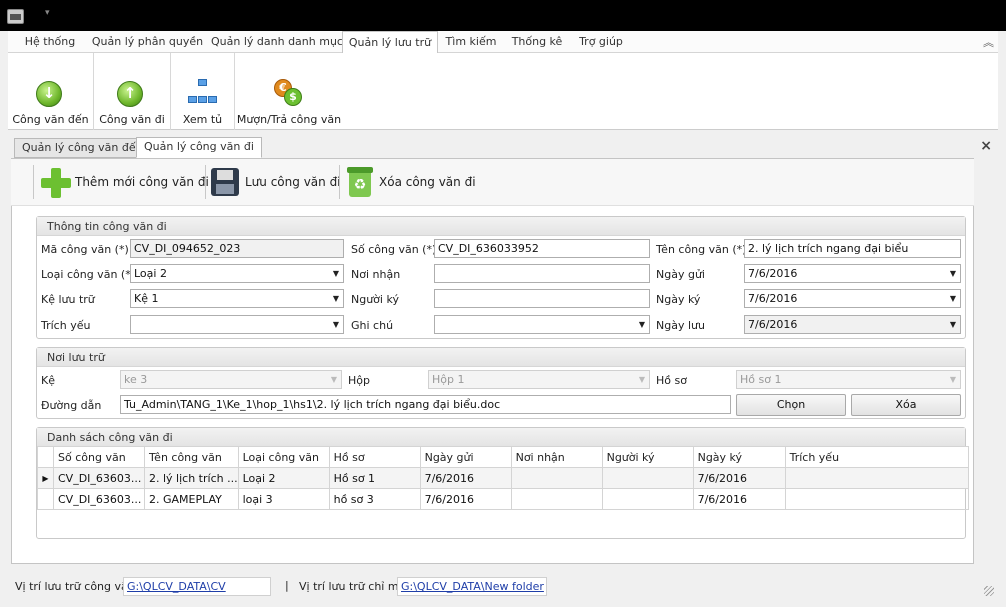 The image size is (1006, 607). What do you see at coordinates (374, 499) in the screenshot?
I see `table-cell: hồ sơ 3` at bounding box center [374, 499].